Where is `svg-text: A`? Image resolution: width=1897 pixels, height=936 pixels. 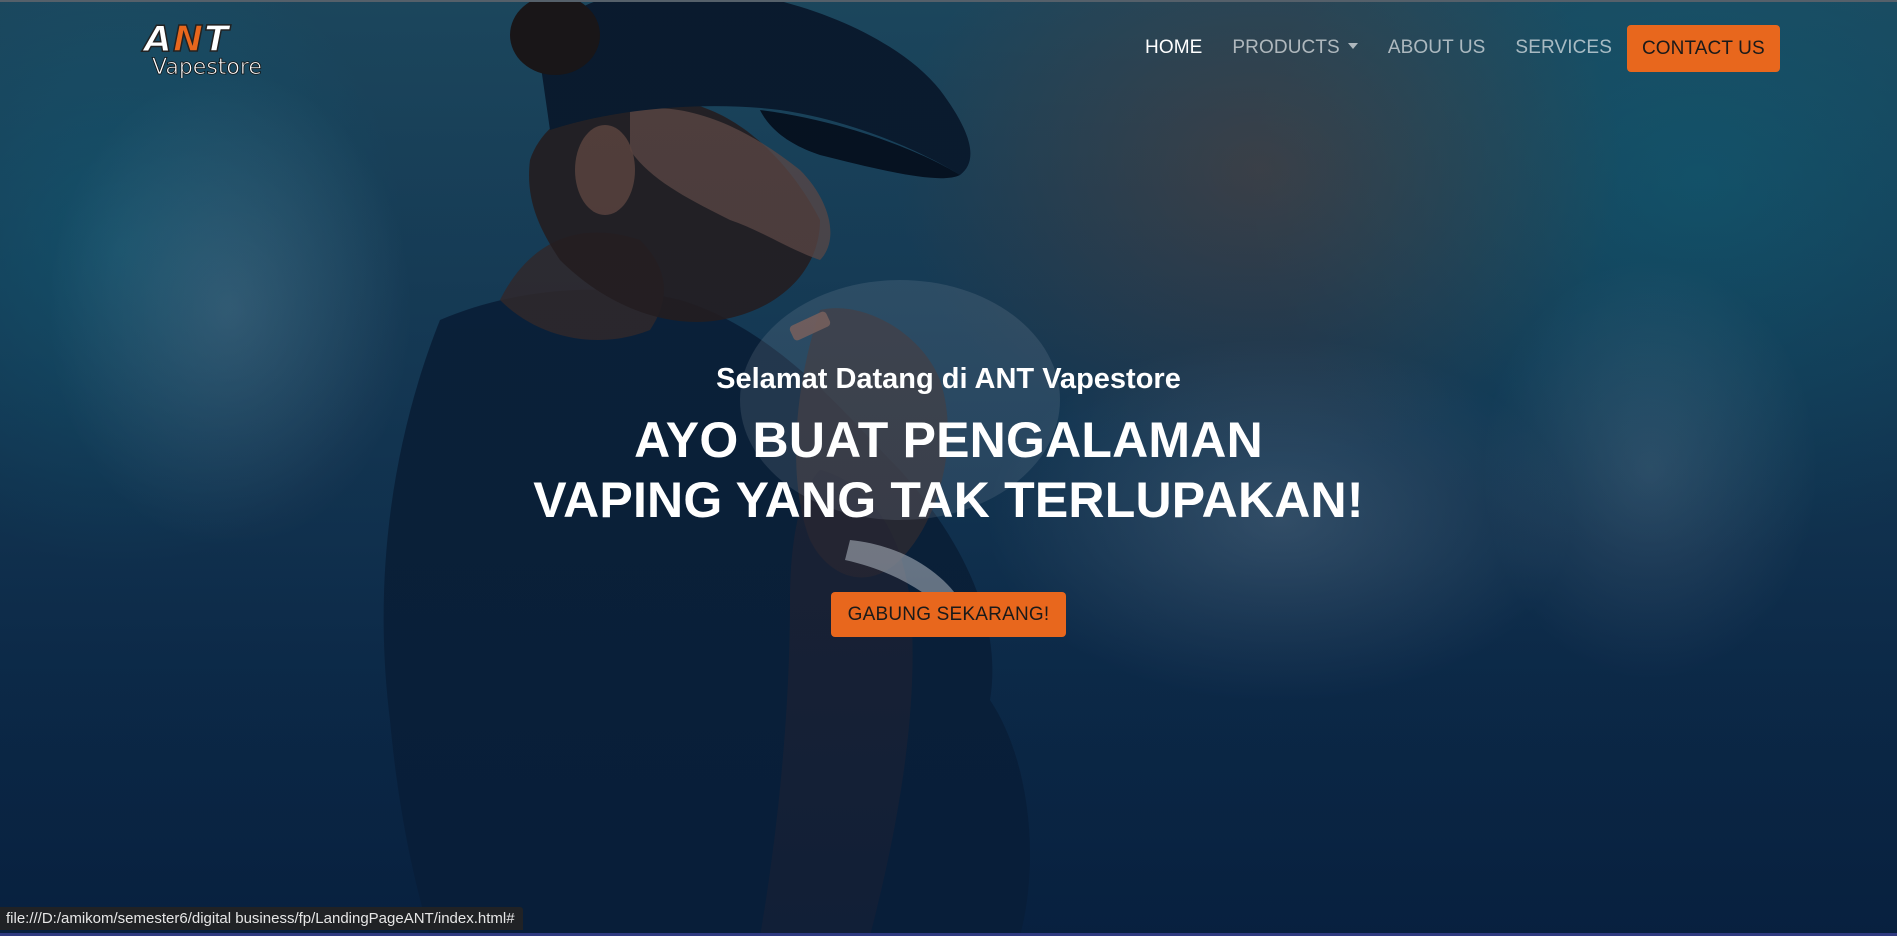 svg-text: A is located at coordinates (157, 39).